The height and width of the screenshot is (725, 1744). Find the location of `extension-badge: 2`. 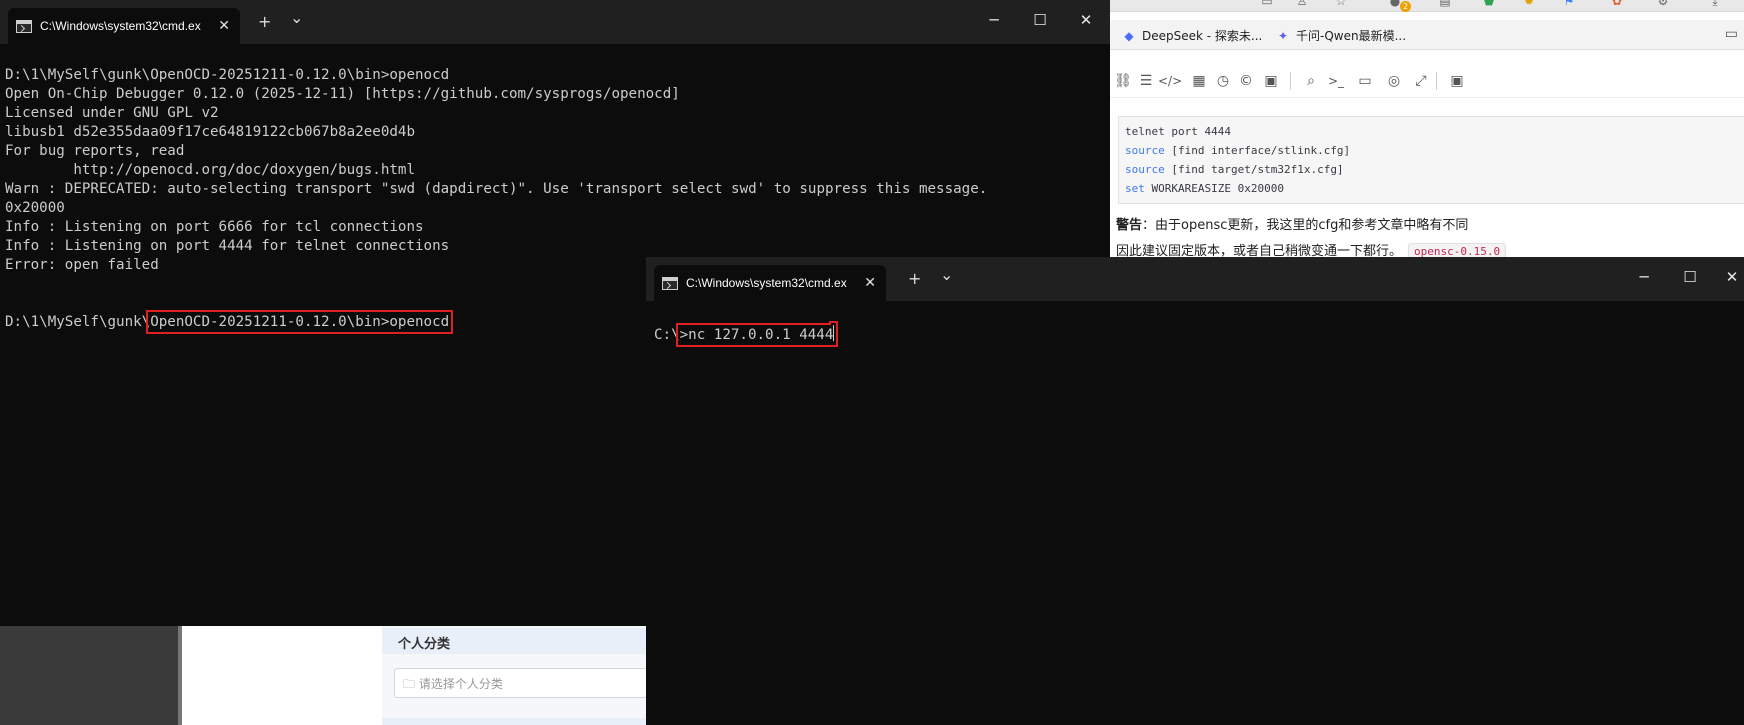

extension-badge: 2 is located at coordinates (1405, 6).